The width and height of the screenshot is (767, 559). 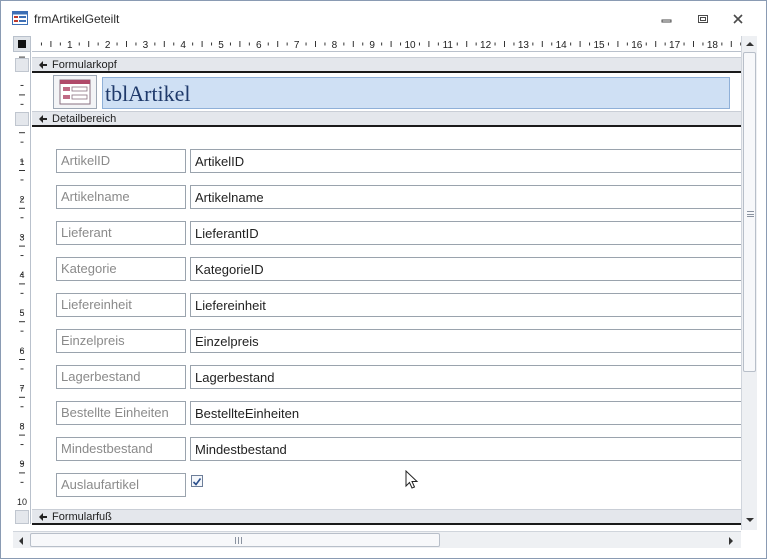 I want to click on combobox-lieferantid: LieferantID, so click(x=465, y=233).